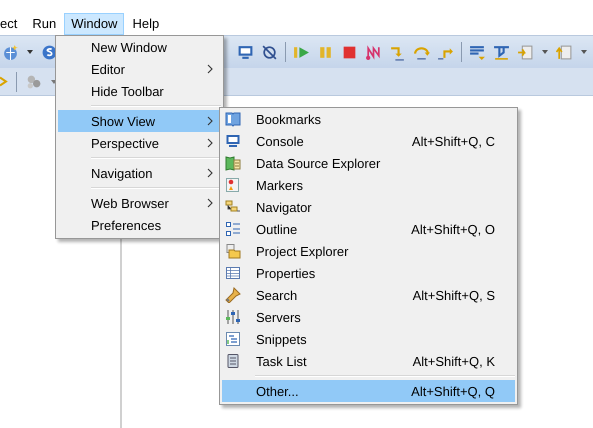 Image resolution: width=593 pixels, height=428 pixels. Describe the element at coordinates (139, 203) in the screenshot. I see `menu-item: Web Browser` at that location.